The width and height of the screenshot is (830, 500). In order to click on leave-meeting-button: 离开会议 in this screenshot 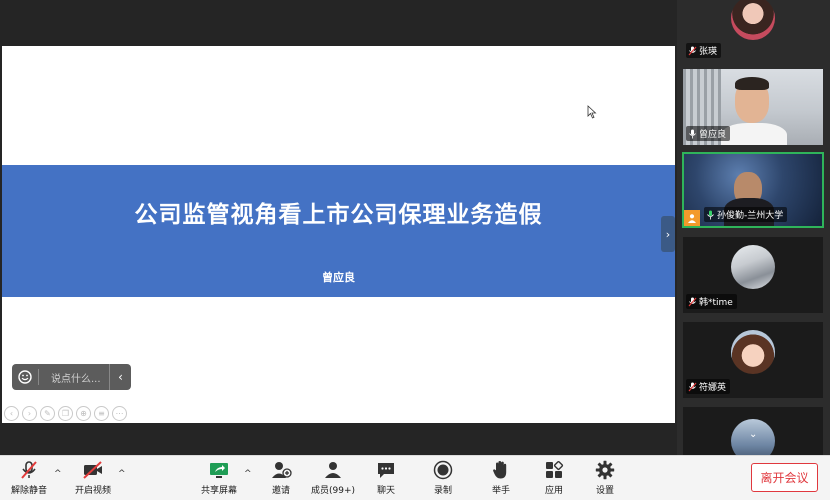, I will do `click(784, 477)`.